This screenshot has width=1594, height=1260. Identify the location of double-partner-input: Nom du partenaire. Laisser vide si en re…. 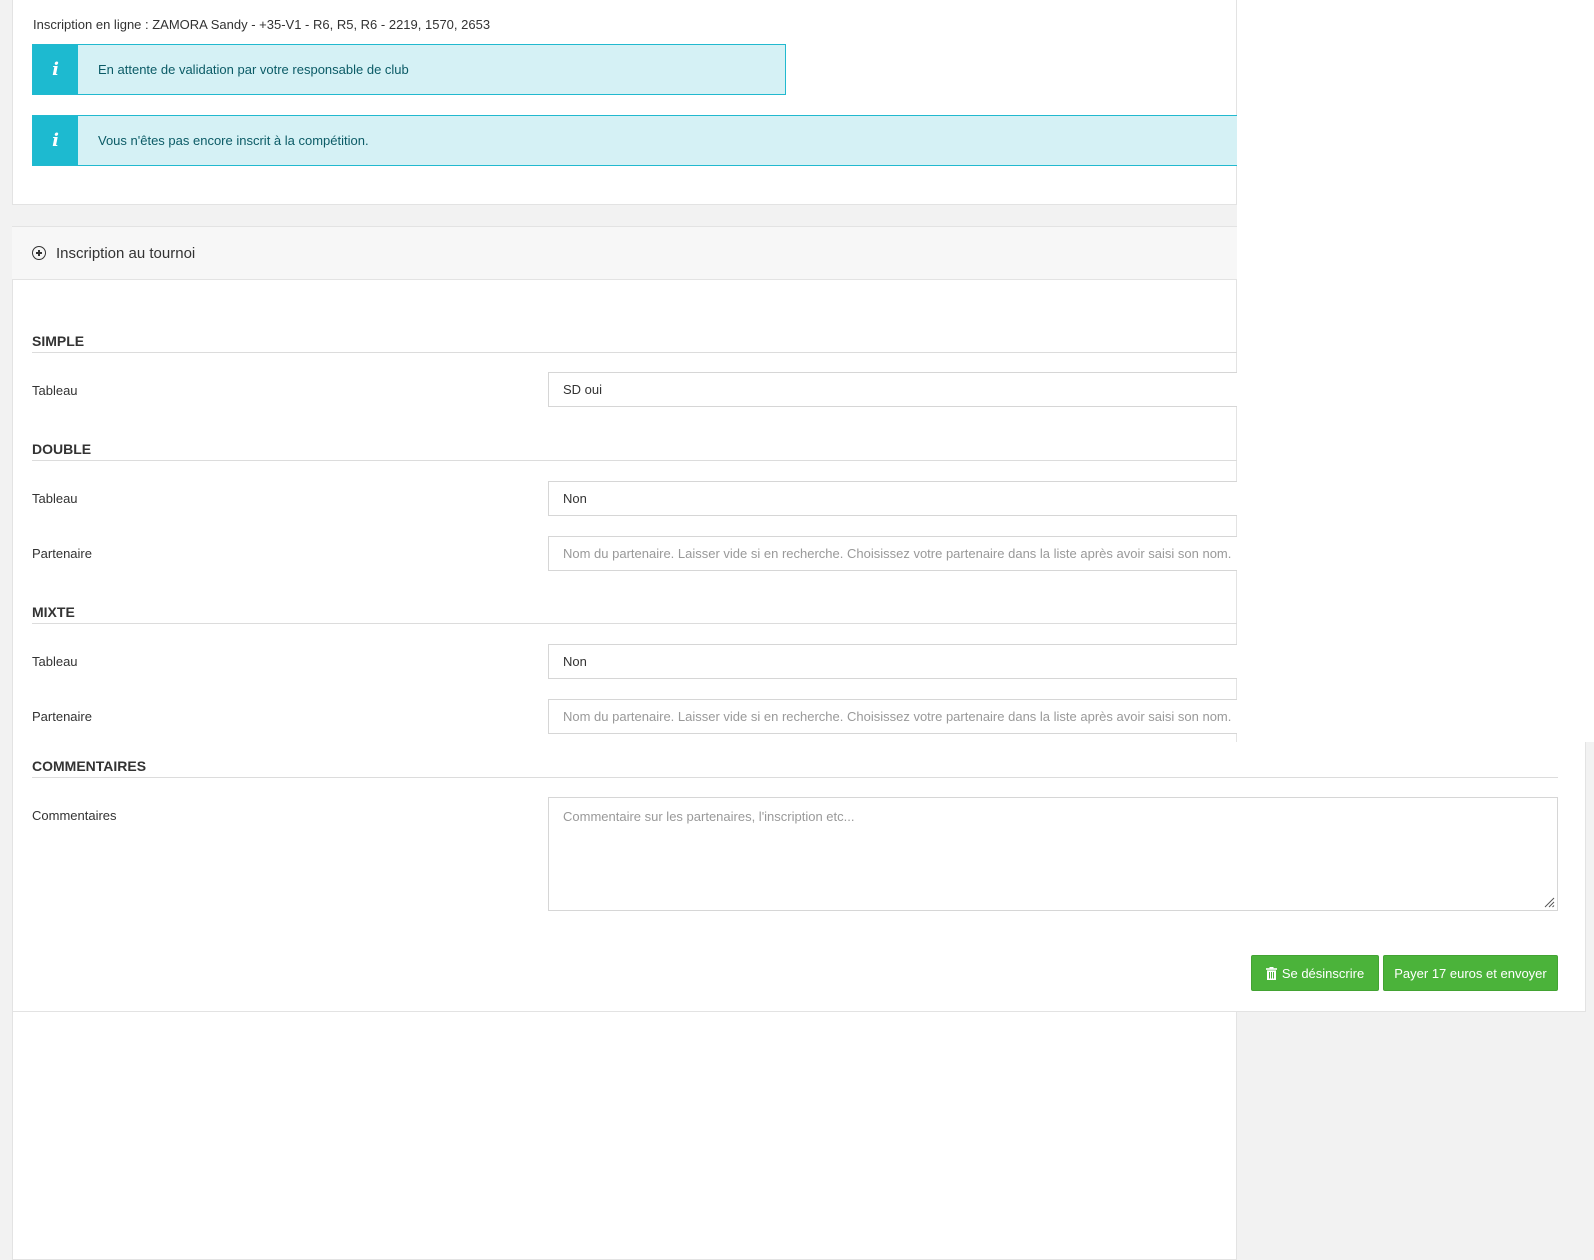
(892, 553).